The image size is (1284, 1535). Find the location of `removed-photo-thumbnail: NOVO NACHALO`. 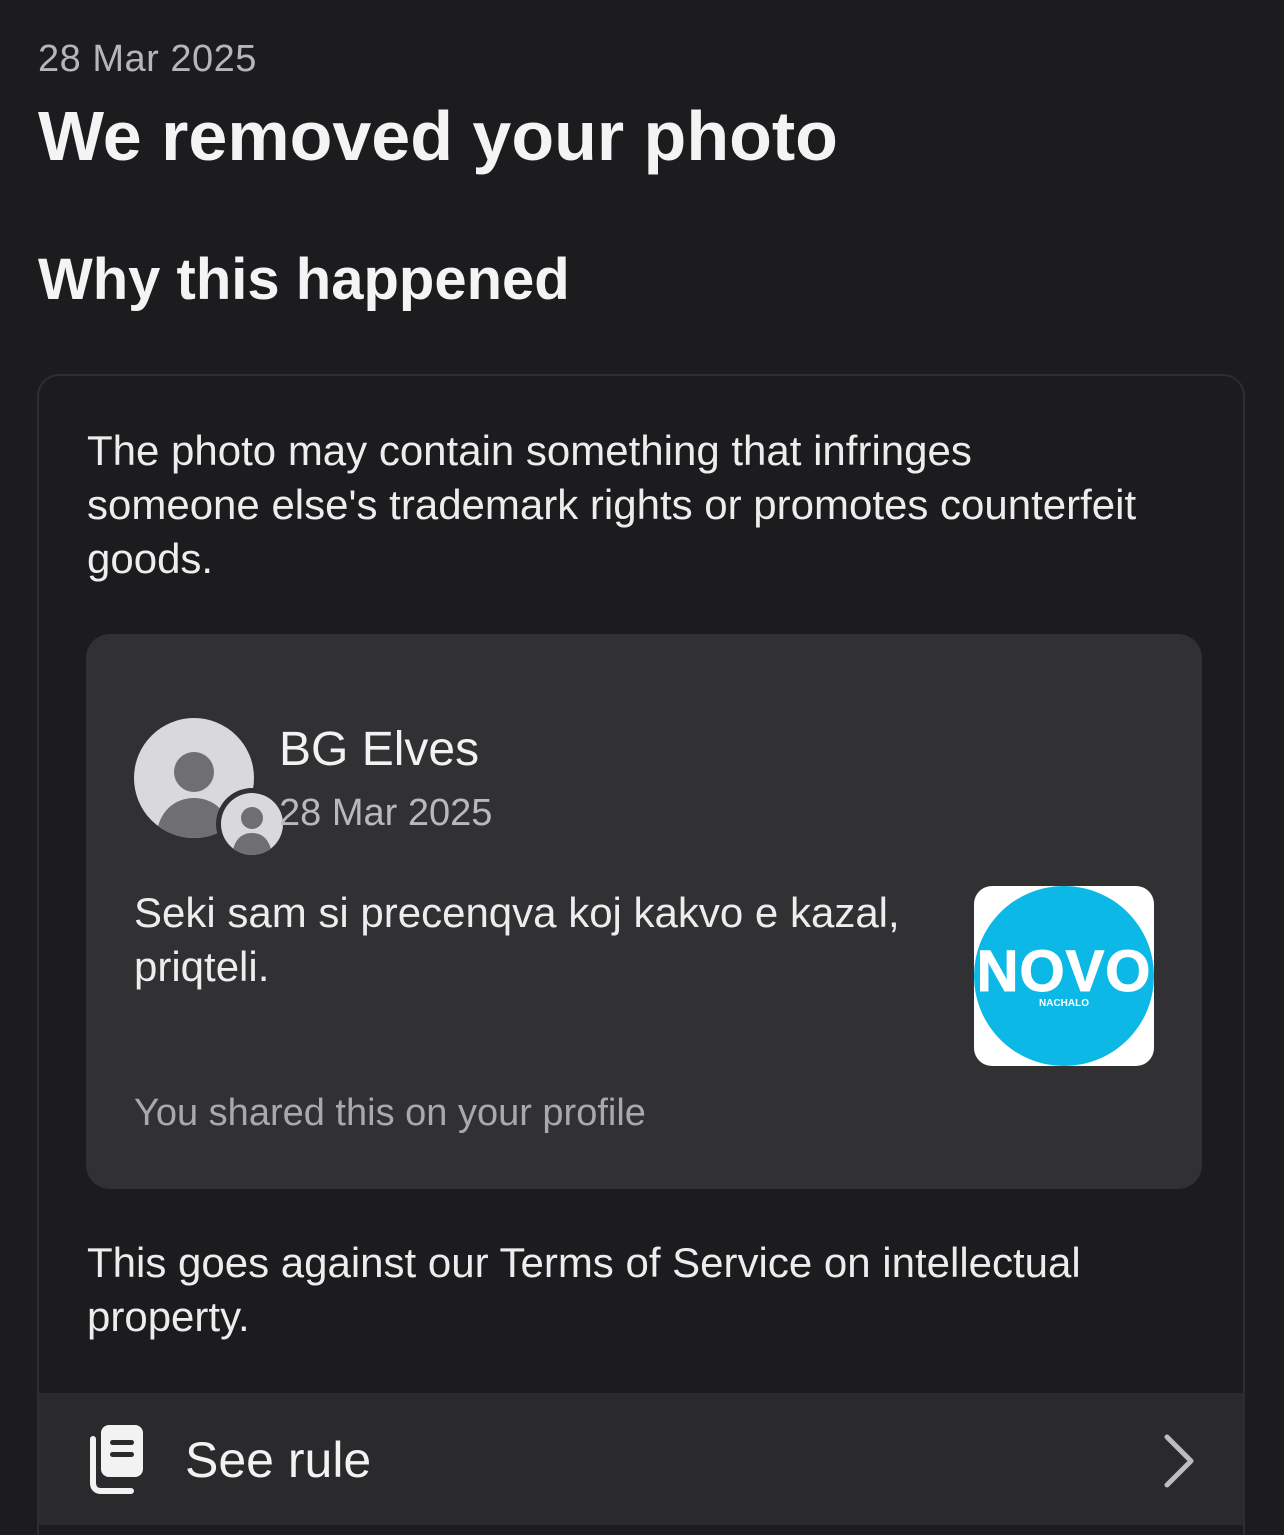

removed-photo-thumbnail: NOVO NACHALO is located at coordinates (1064, 976).